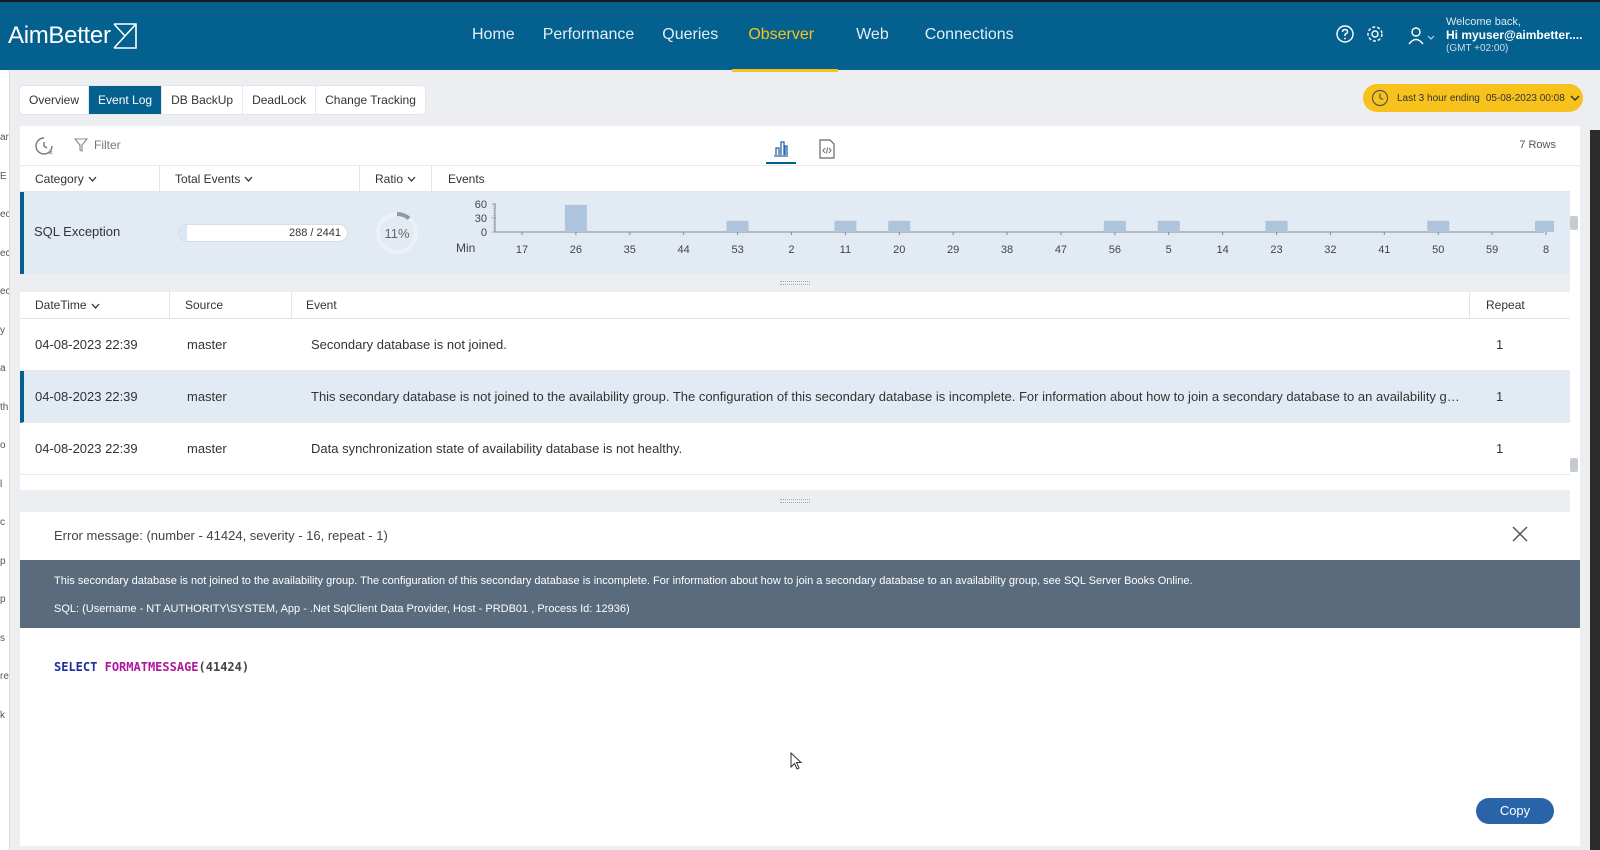 The width and height of the screenshot is (1600, 850). What do you see at coordinates (1276, 250) in the screenshot?
I see `x-tick-label: 23` at bounding box center [1276, 250].